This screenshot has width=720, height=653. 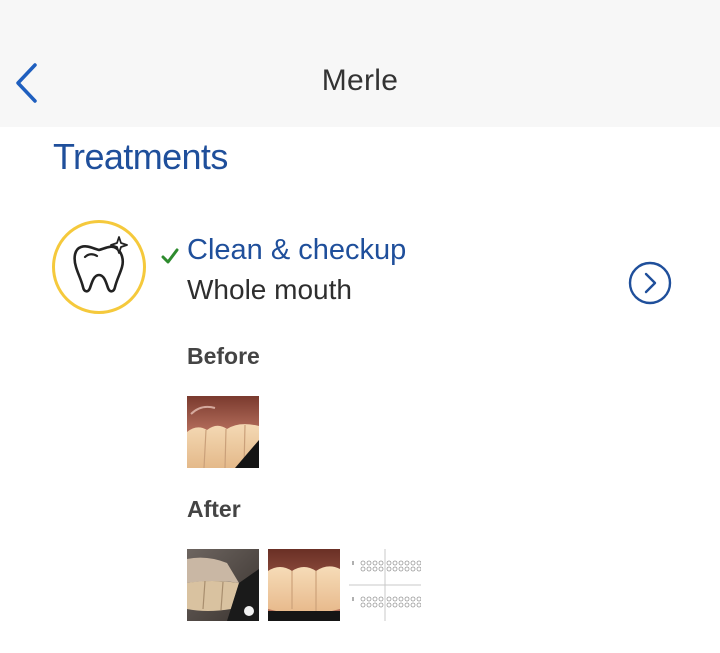 I want to click on treatment-badge, so click(x=99, y=267).